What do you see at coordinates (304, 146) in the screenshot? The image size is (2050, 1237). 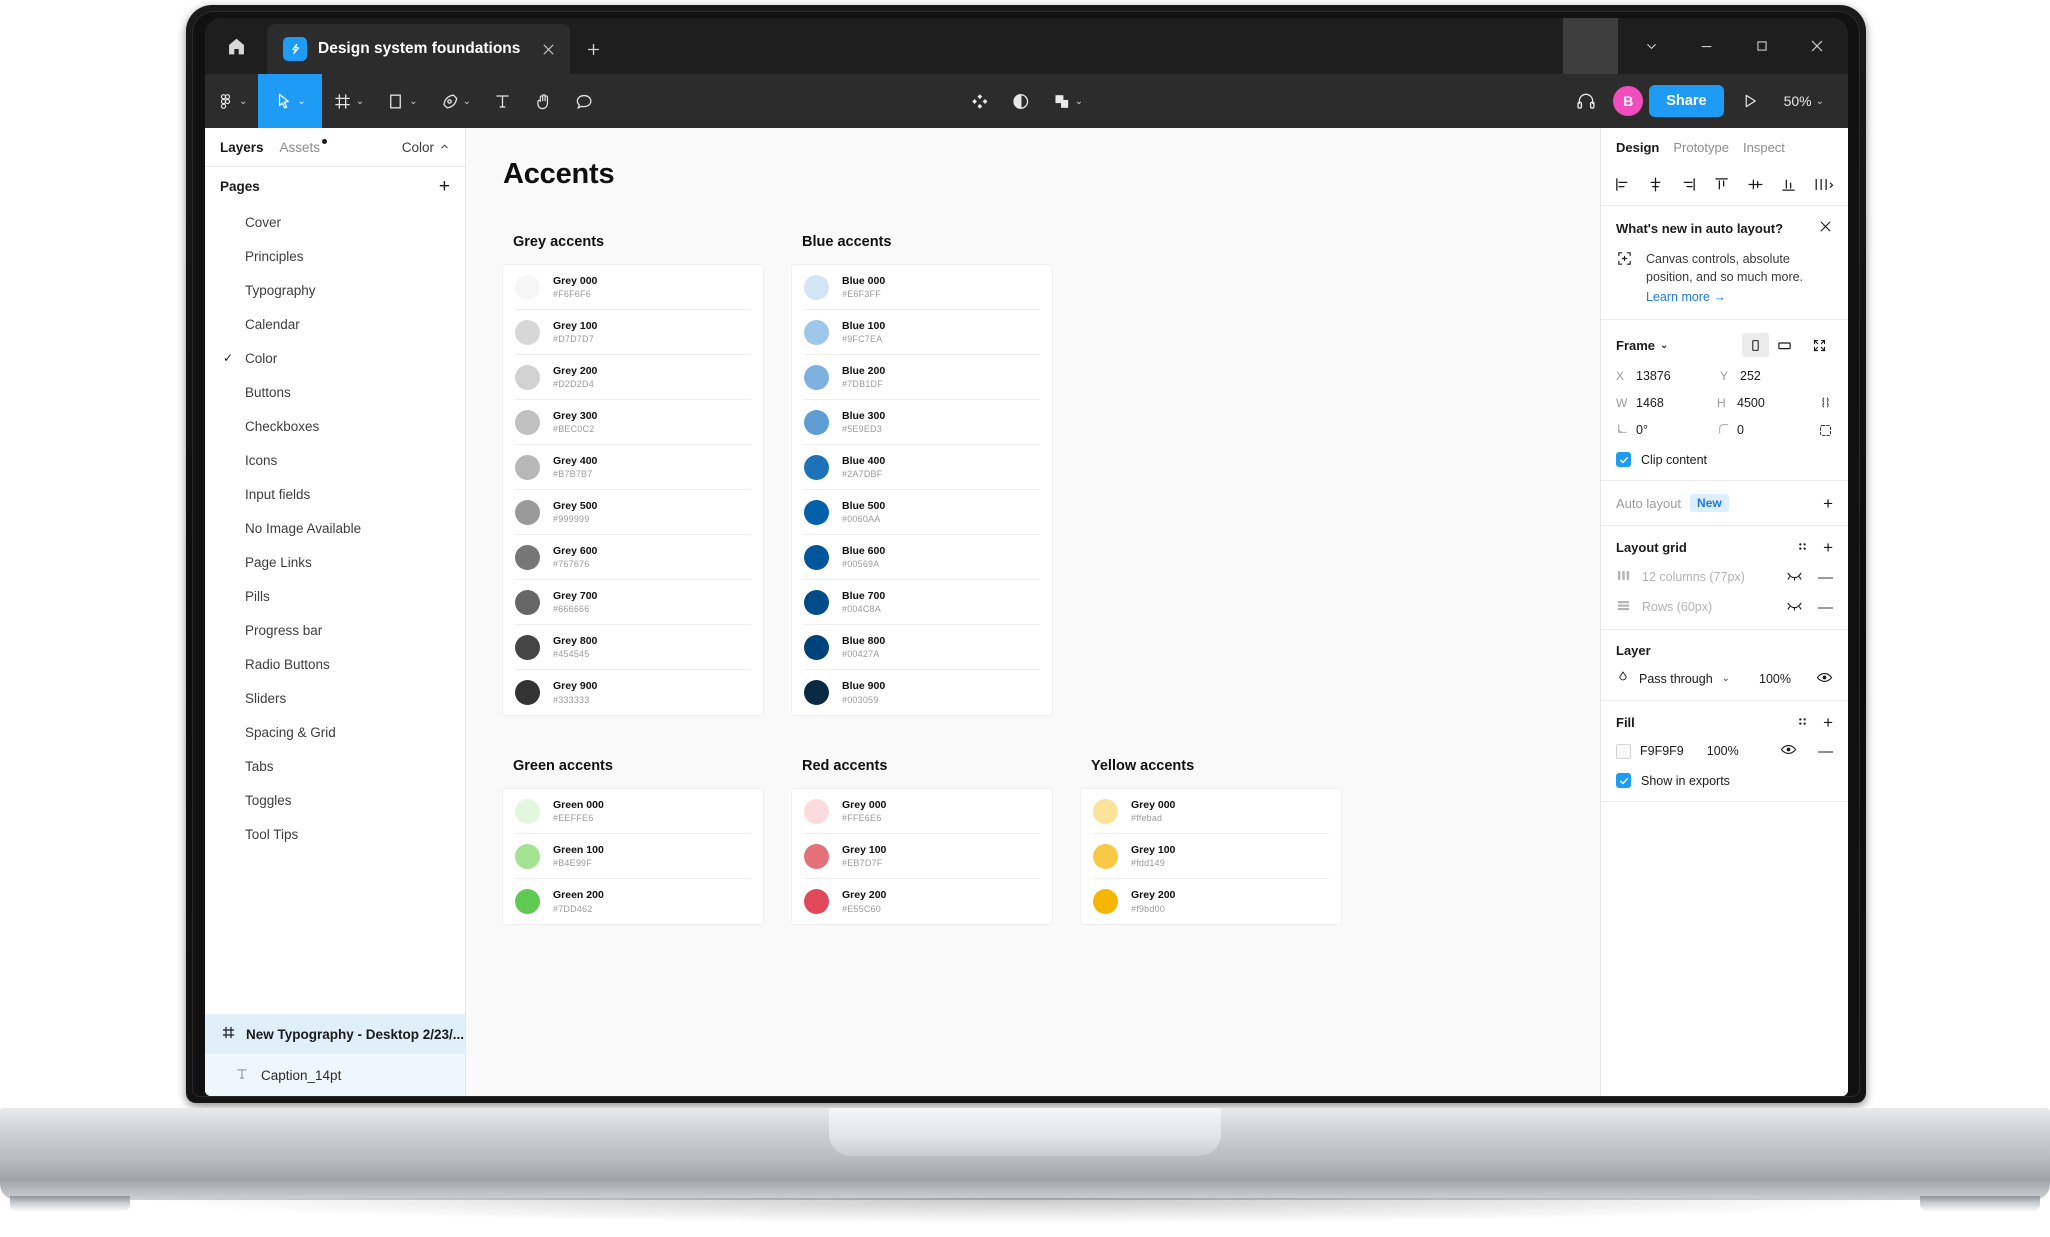 I see `tab-assets: Assets` at bounding box center [304, 146].